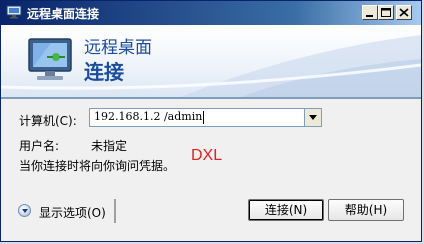  Describe the element at coordinates (366, 210) in the screenshot. I see `help-button: 帮助(H)` at that location.